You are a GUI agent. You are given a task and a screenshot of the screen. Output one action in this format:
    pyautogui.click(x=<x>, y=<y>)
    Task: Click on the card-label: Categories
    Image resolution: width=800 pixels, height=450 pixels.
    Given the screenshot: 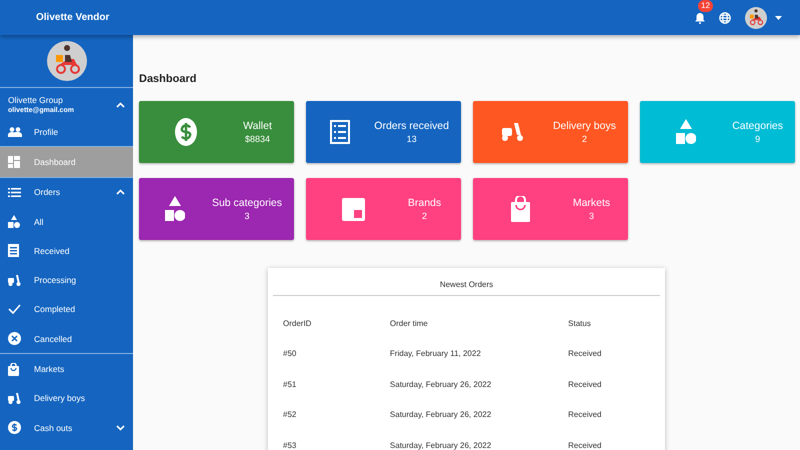 What is the action you would take?
    pyautogui.click(x=757, y=126)
    